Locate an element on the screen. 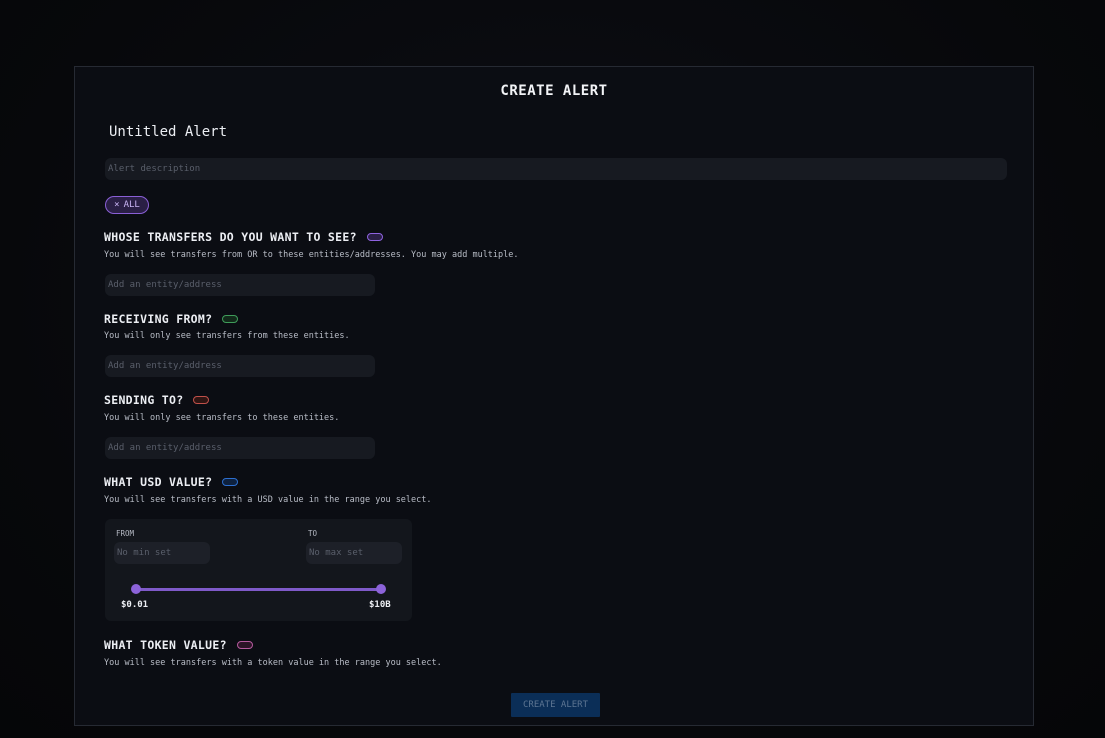 The height and width of the screenshot is (738, 1105). section-receiving-from-title: RECEIVING FROM? is located at coordinates (171, 319).